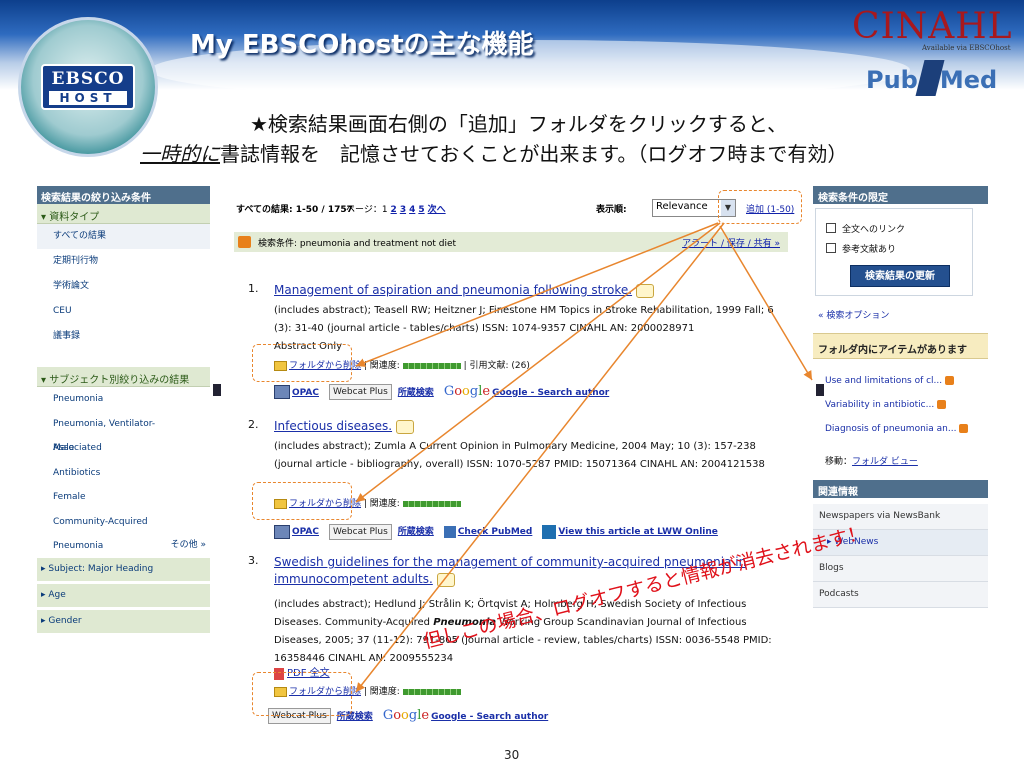  I want to click on fulltext-checkbox, so click(831, 228).